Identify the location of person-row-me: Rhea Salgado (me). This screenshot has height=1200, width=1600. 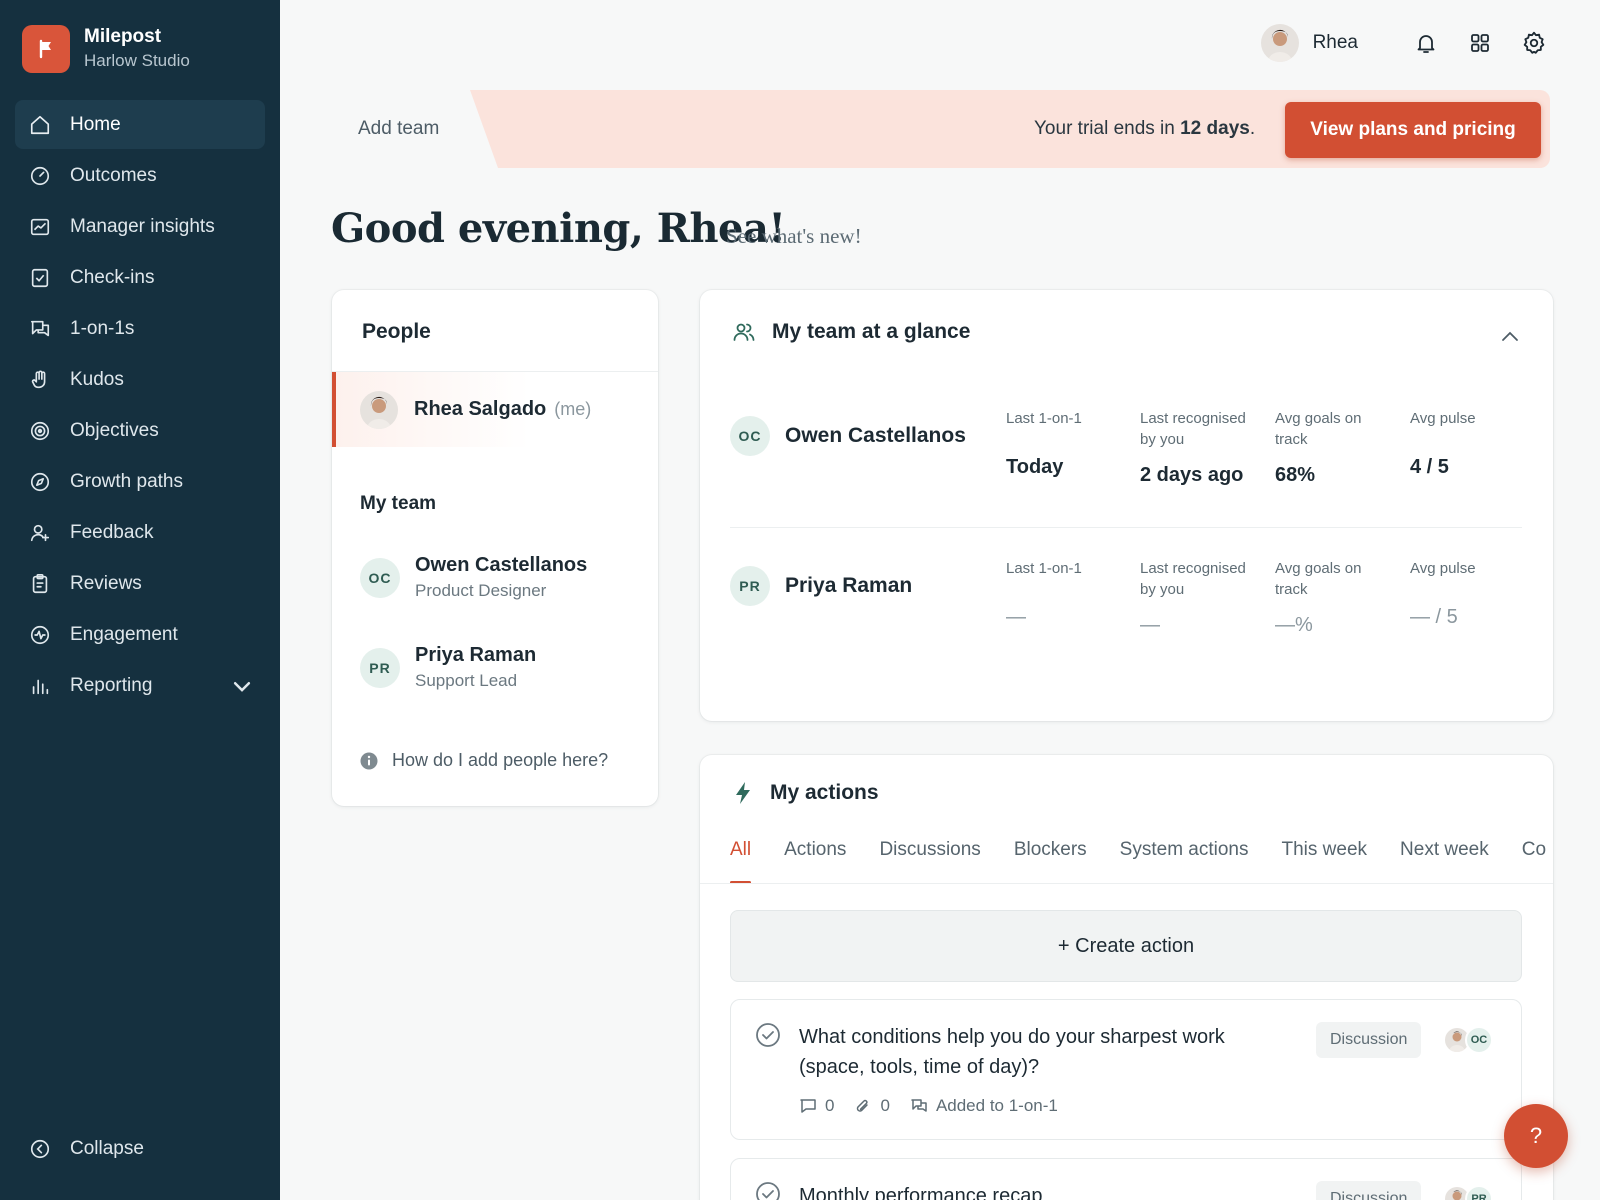
(495, 409).